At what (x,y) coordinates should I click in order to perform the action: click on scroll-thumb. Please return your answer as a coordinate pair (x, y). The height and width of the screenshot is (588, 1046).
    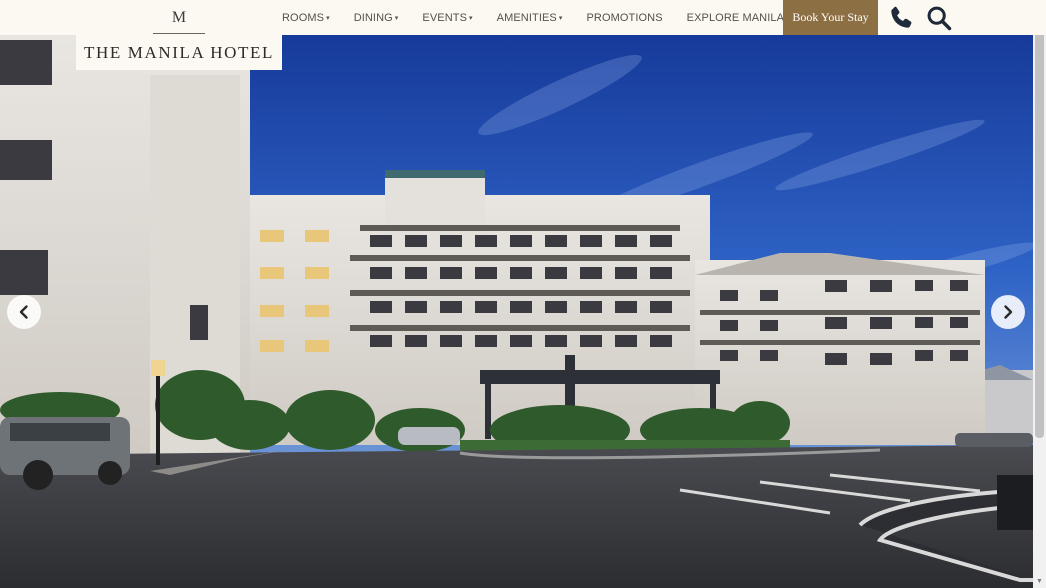
    Looking at the image, I should click on (1039, 226).